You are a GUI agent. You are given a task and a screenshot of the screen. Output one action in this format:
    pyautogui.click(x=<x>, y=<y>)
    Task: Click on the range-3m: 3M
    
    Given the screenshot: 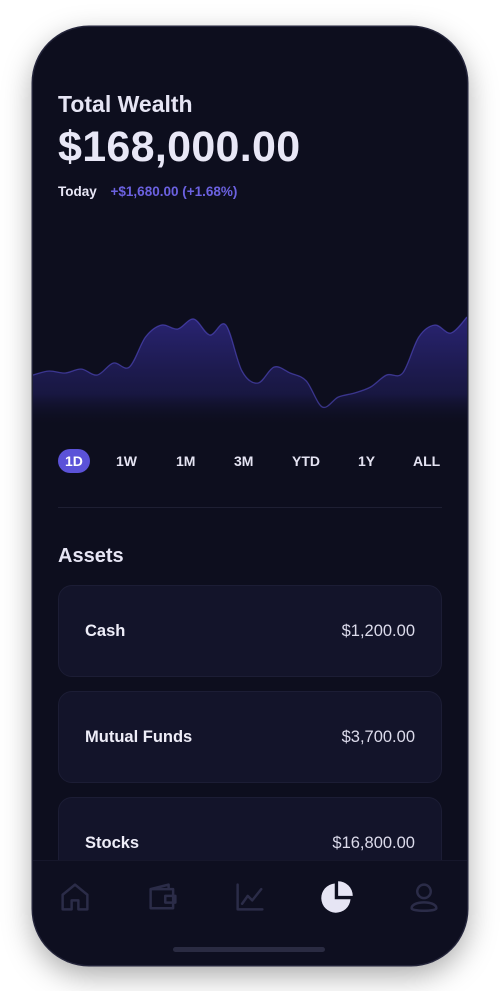 What is the action you would take?
    pyautogui.click(x=243, y=461)
    